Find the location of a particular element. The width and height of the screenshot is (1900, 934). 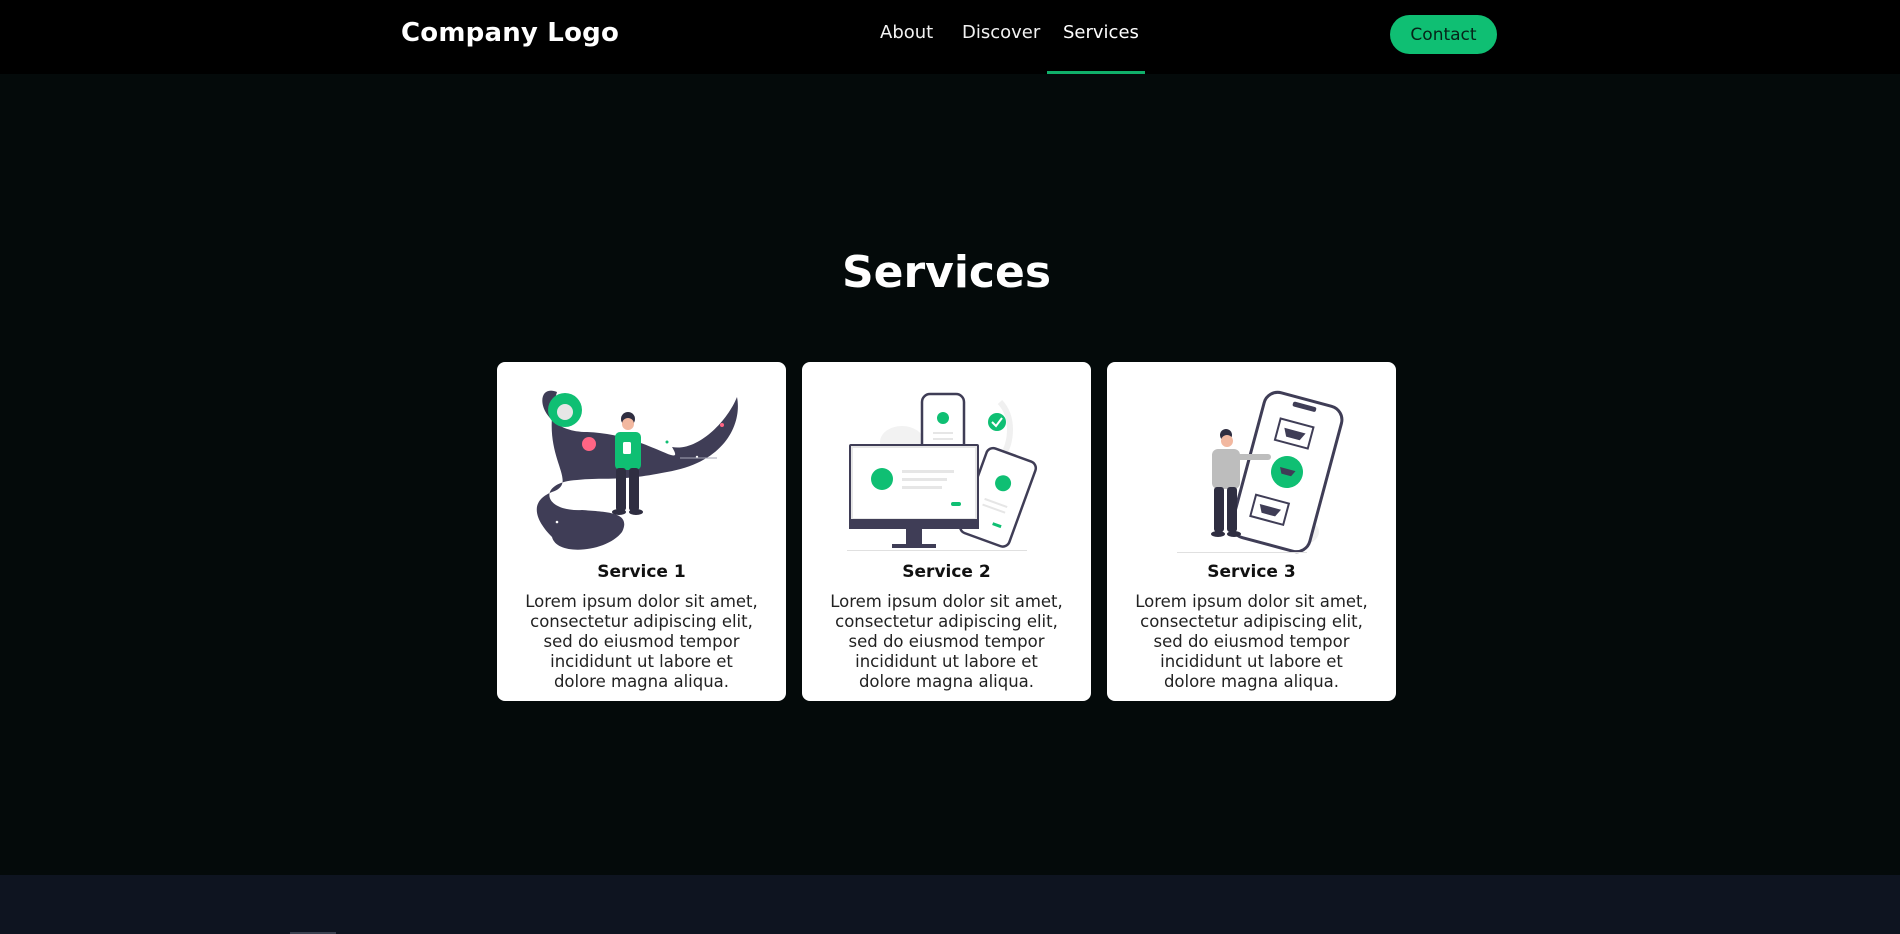

service-title: Service 1 is located at coordinates (641, 572).